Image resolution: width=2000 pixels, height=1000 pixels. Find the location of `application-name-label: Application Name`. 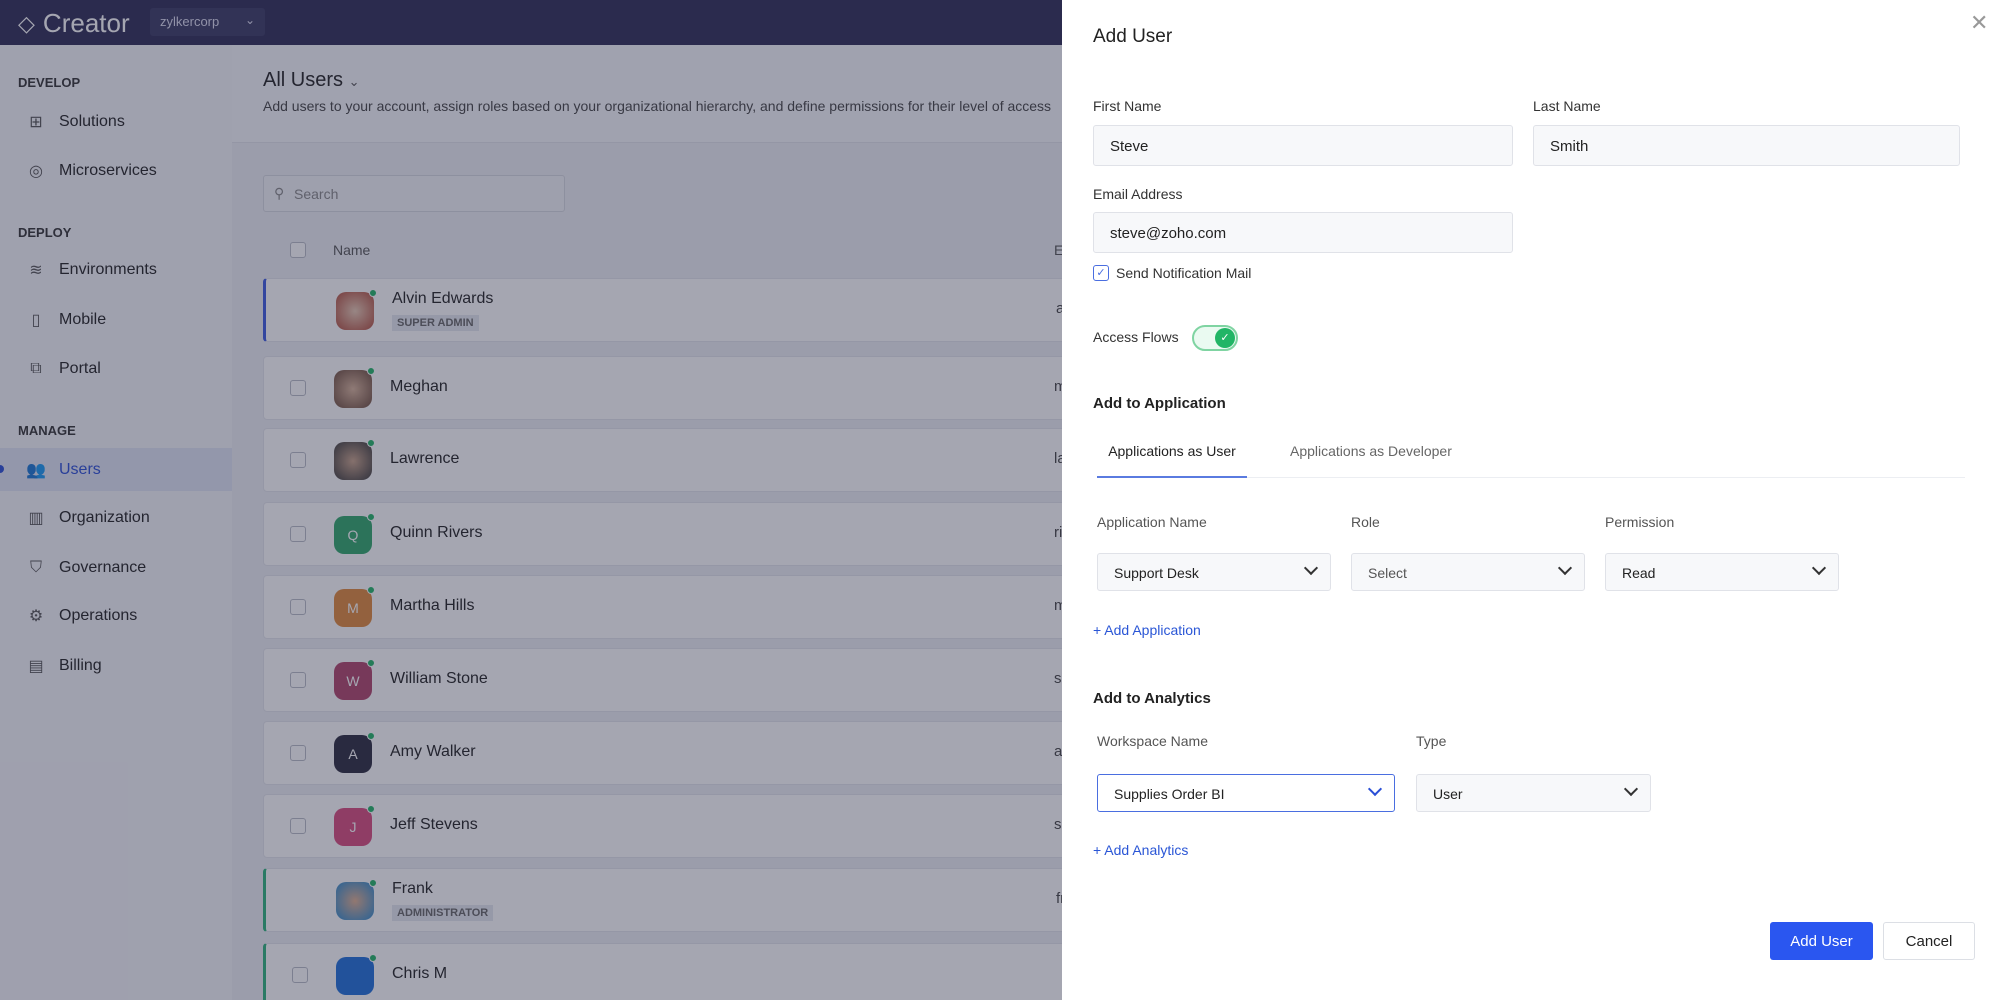

application-name-label: Application Name is located at coordinates (1152, 522).